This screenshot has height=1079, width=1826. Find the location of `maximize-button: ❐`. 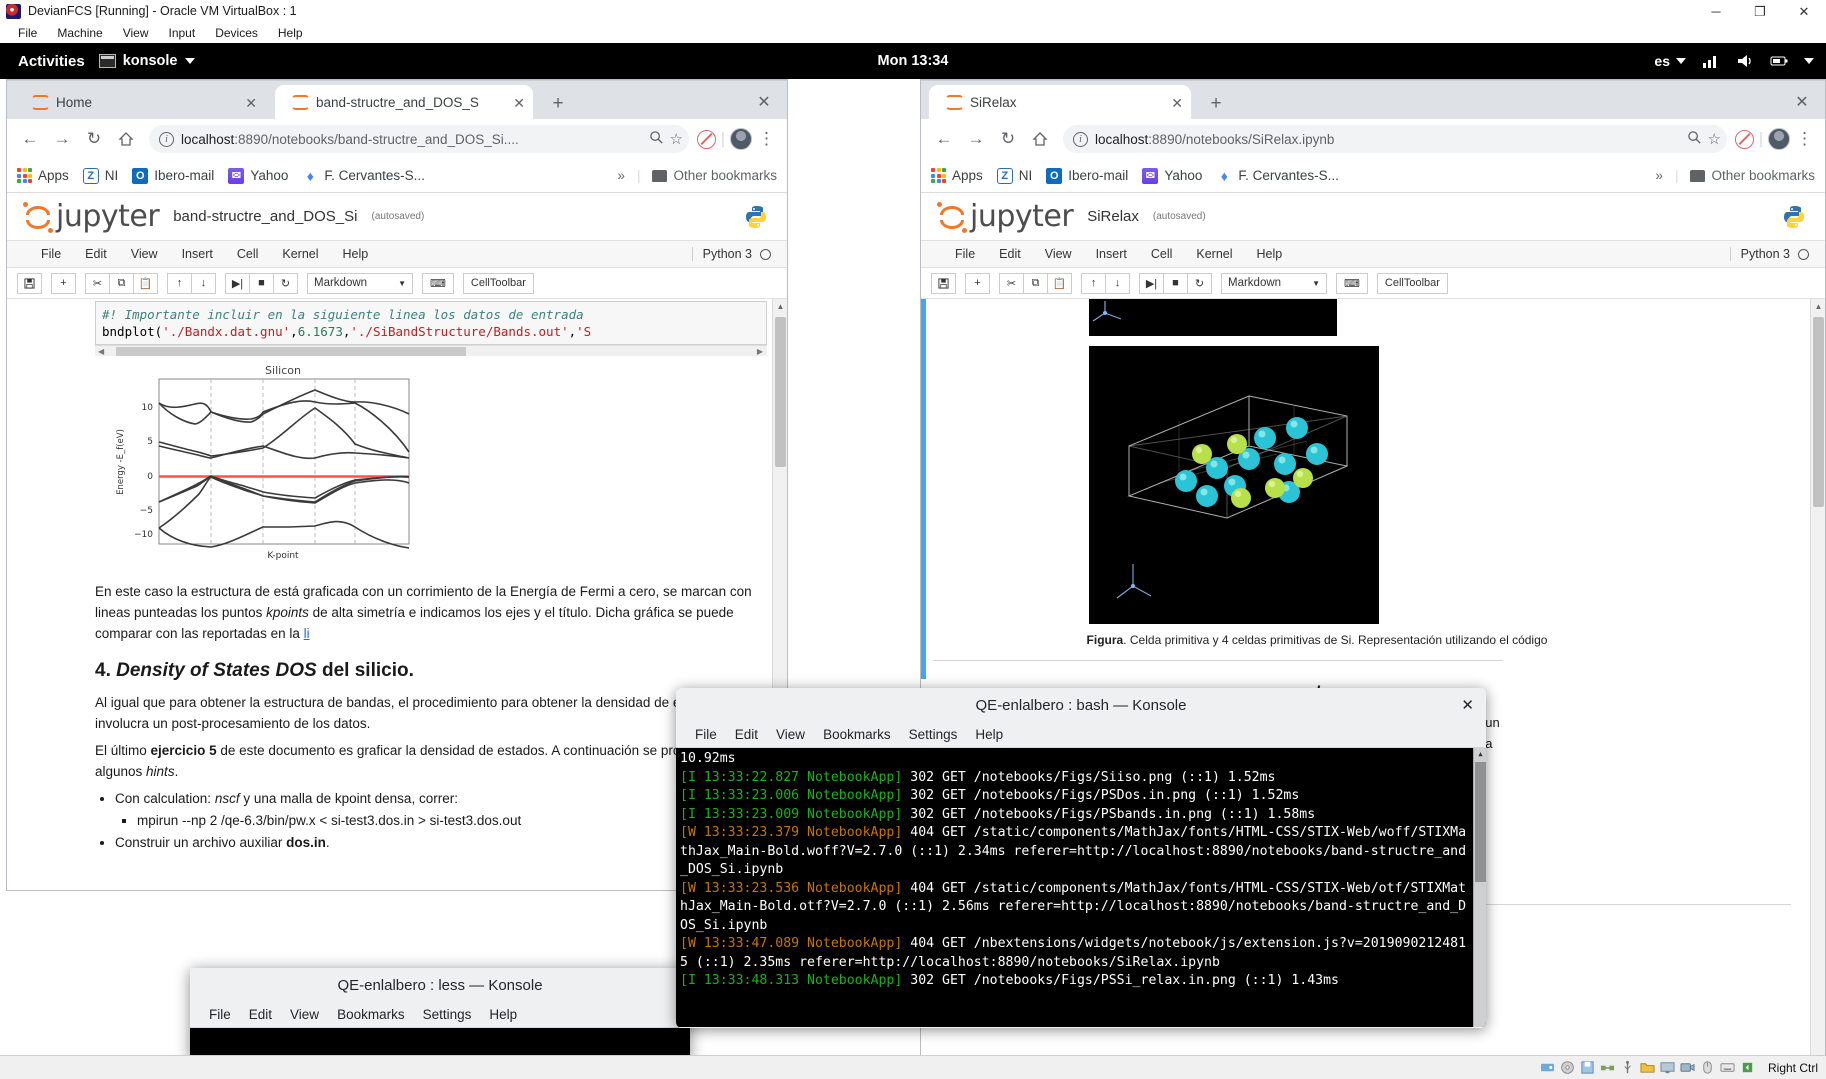

maximize-button: ❐ is located at coordinates (1760, 11).